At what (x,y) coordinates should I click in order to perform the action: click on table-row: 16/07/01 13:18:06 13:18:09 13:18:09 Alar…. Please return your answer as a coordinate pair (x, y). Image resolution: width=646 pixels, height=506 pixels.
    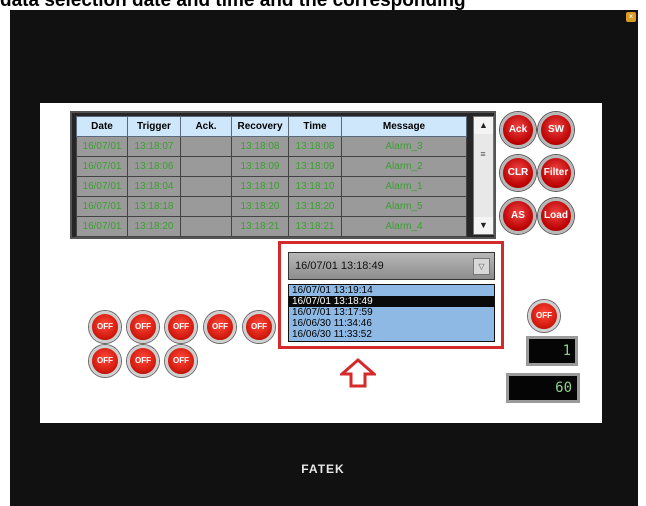
    Looking at the image, I should click on (271, 166).